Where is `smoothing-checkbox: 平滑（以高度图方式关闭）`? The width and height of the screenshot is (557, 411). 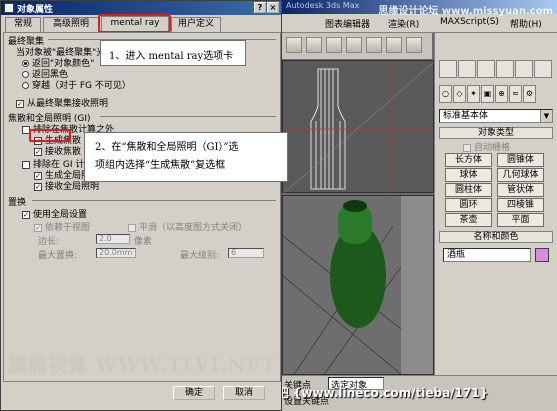 smoothing-checkbox: 平滑（以高度图方式关闭） is located at coordinates (187, 226).